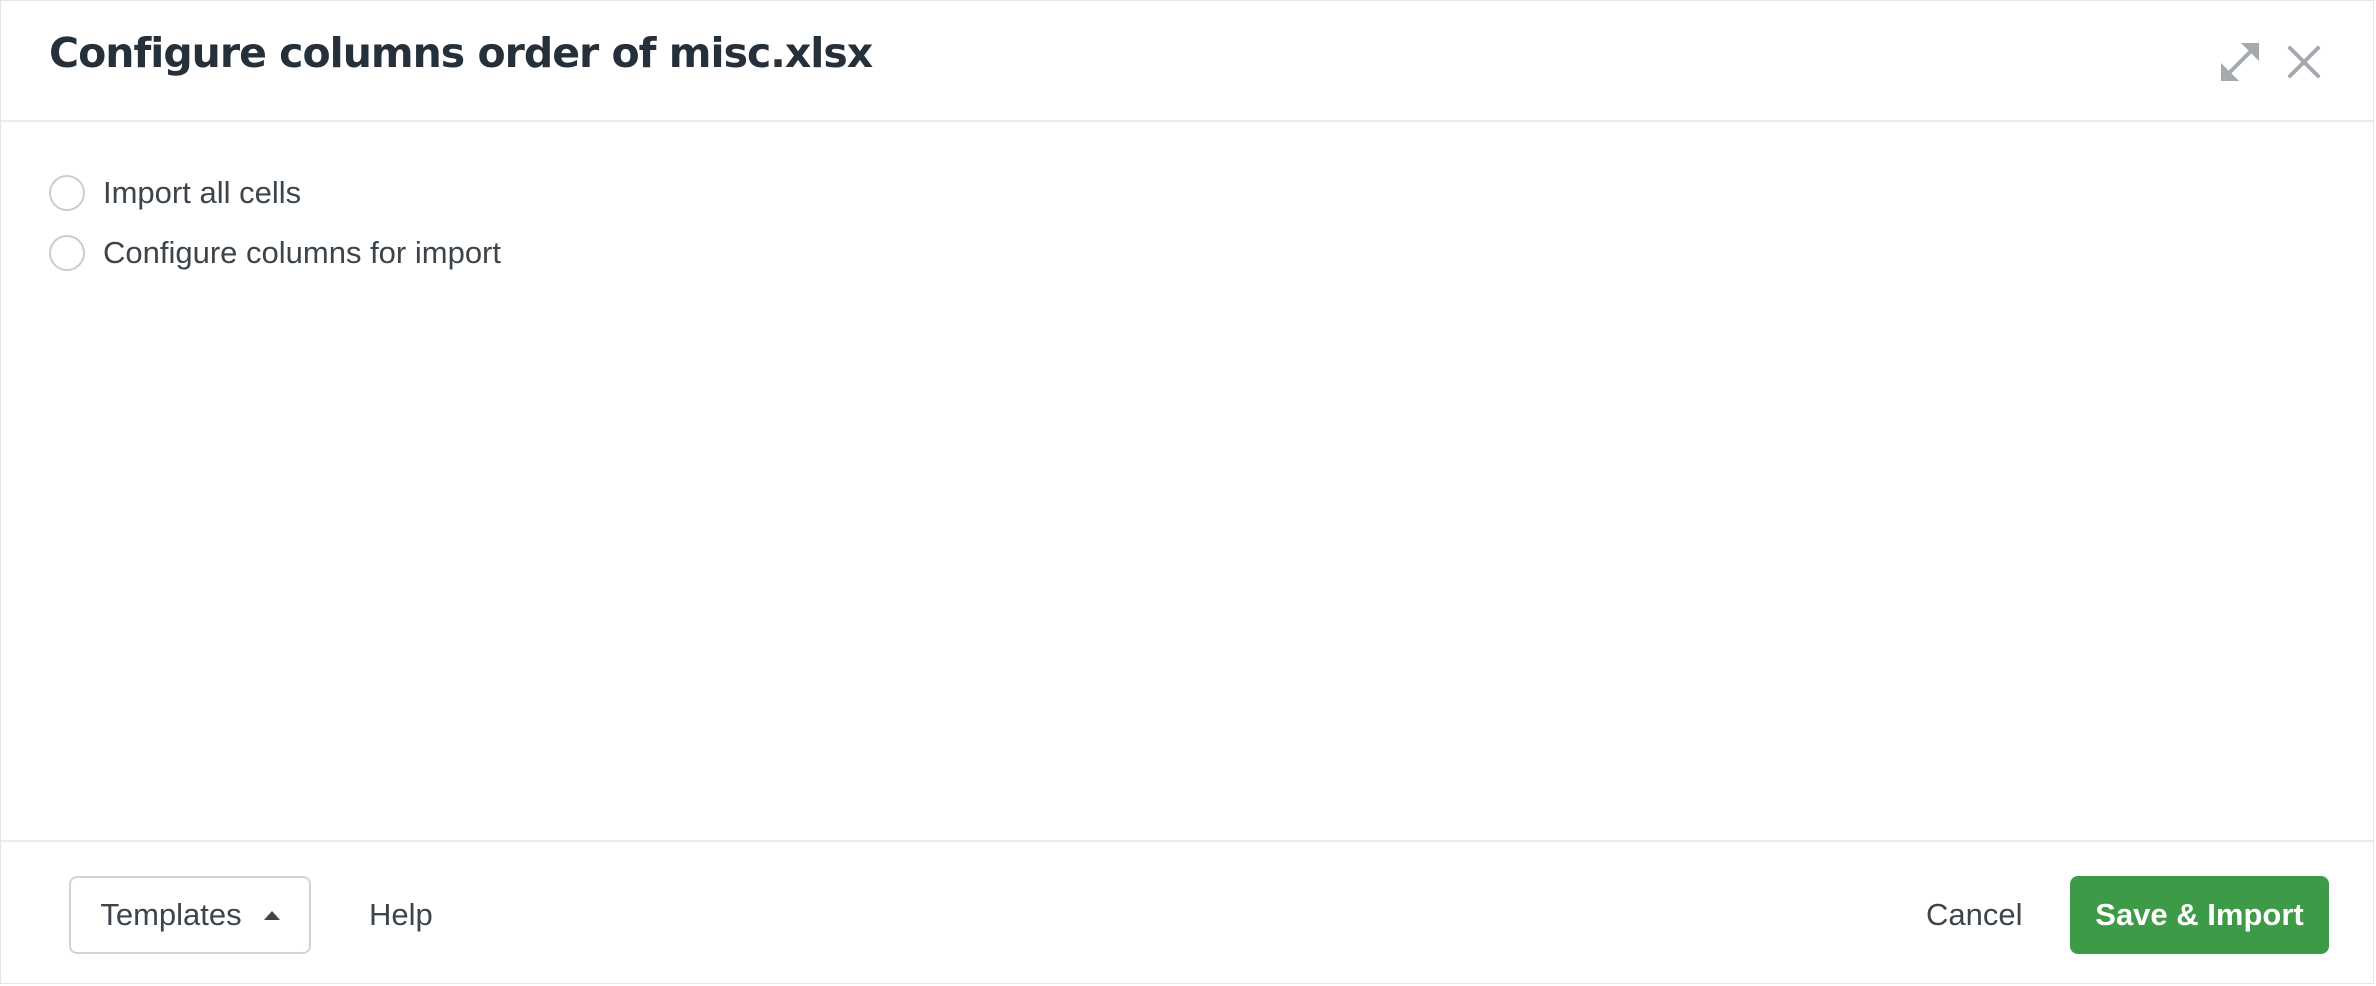 This screenshot has height=986, width=2376. I want to click on templates-button: Templates, so click(190, 915).